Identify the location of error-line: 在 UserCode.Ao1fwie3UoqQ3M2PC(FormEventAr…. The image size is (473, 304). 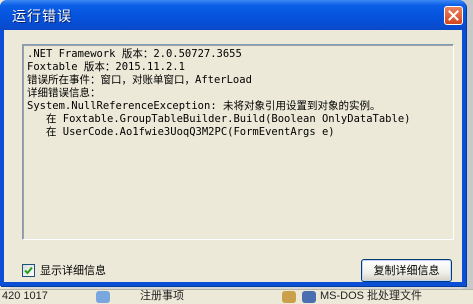
(181, 132).